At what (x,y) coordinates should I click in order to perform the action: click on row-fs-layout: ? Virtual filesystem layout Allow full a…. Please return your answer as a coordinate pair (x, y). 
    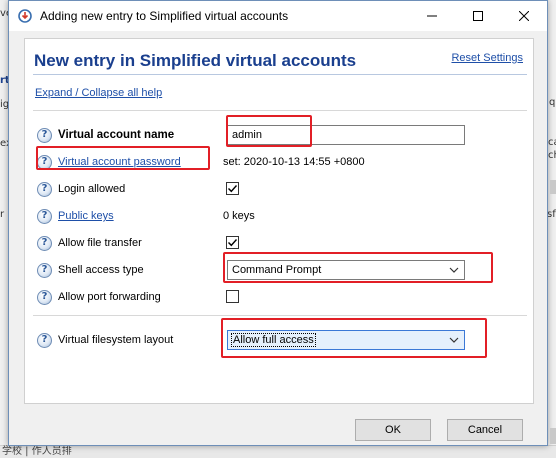
    Looking at the image, I should click on (277, 340).